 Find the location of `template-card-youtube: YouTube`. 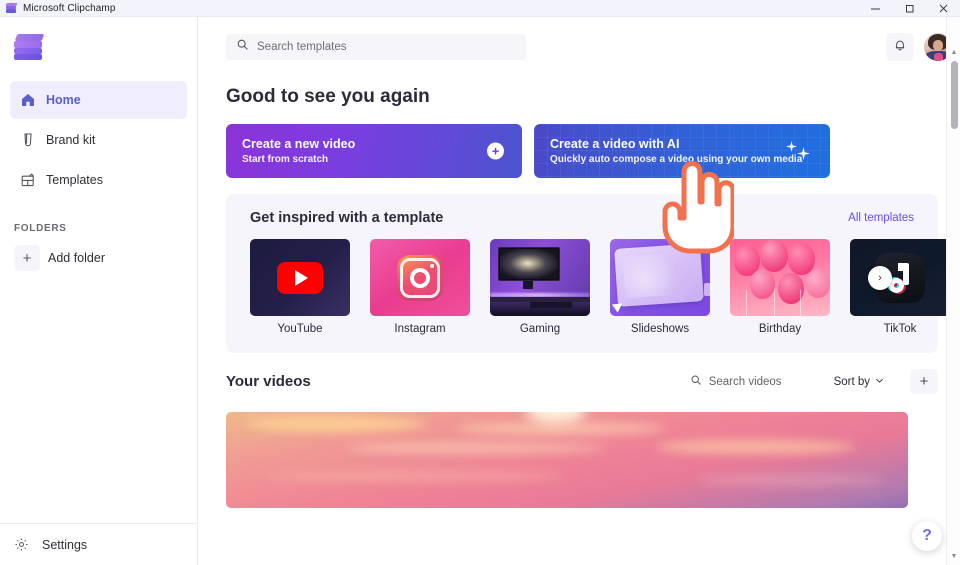

template-card-youtube: YouTube is located at coordinates (300, 287).